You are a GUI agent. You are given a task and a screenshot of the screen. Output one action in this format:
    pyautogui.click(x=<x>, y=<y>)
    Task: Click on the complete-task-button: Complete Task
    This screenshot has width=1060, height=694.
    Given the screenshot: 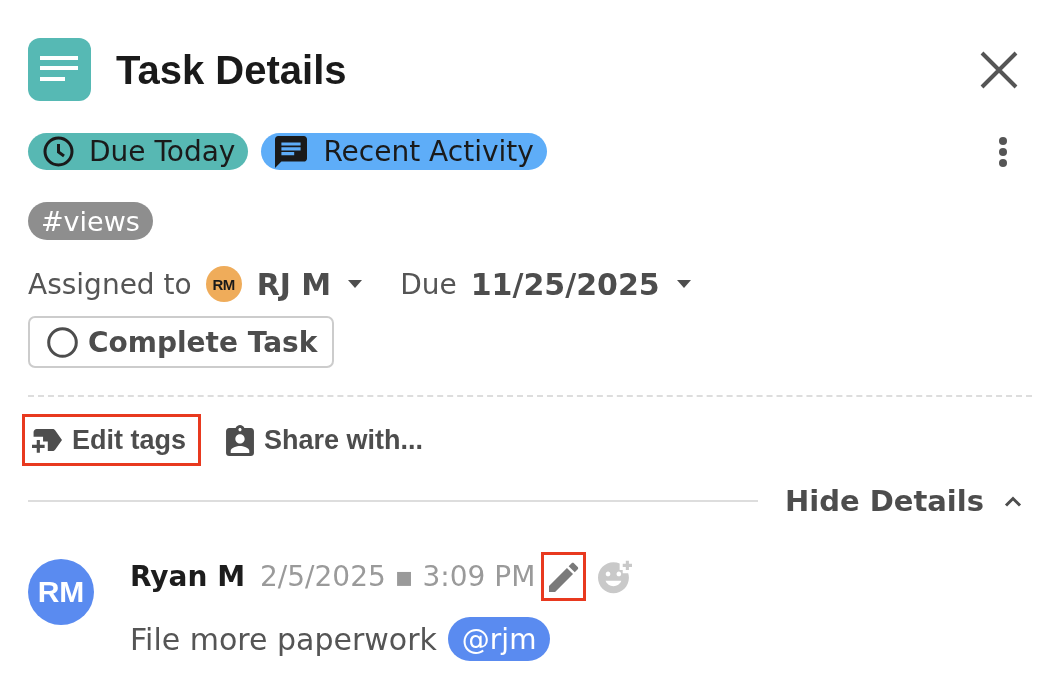 What is the action you would take?
    pyautogui.click(x=181, y=342)
    